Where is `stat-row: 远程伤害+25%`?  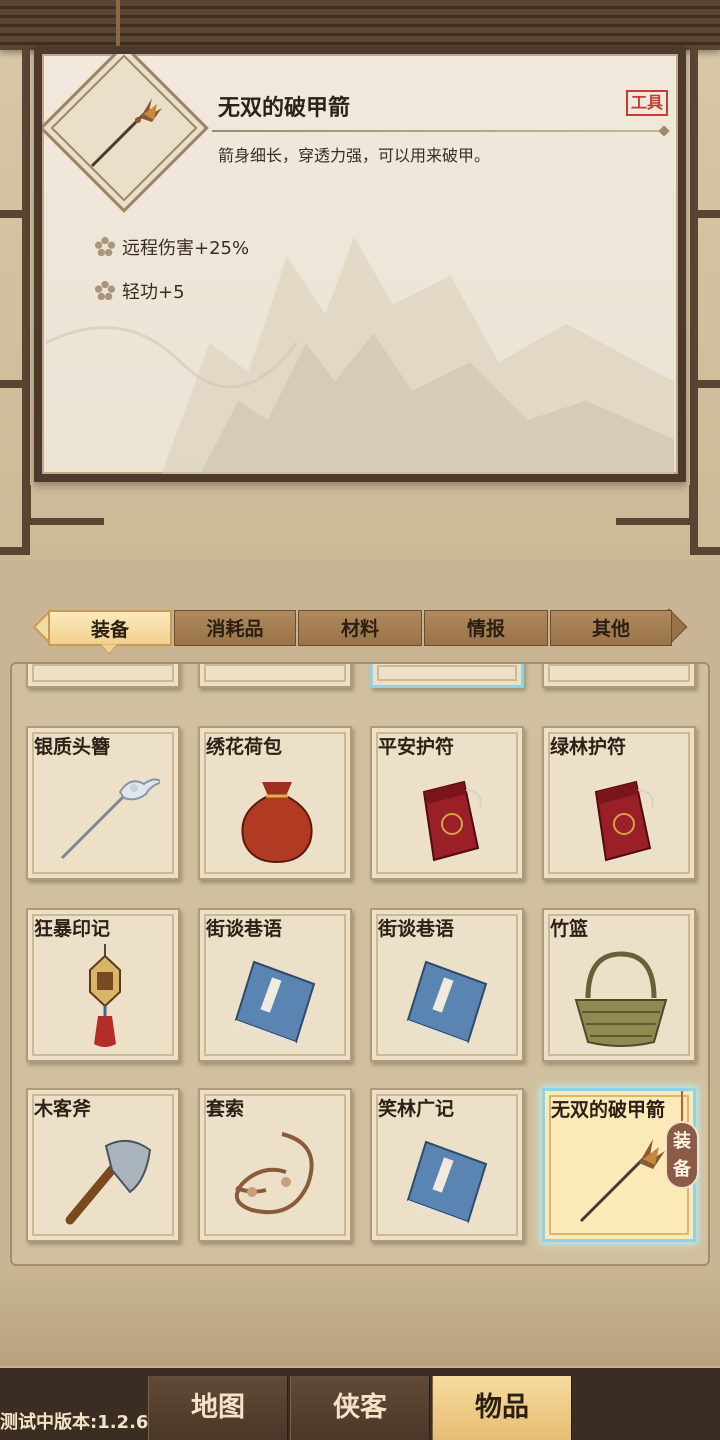 stat-row: 远程伤害+25% is located at coordinates (171, 247).